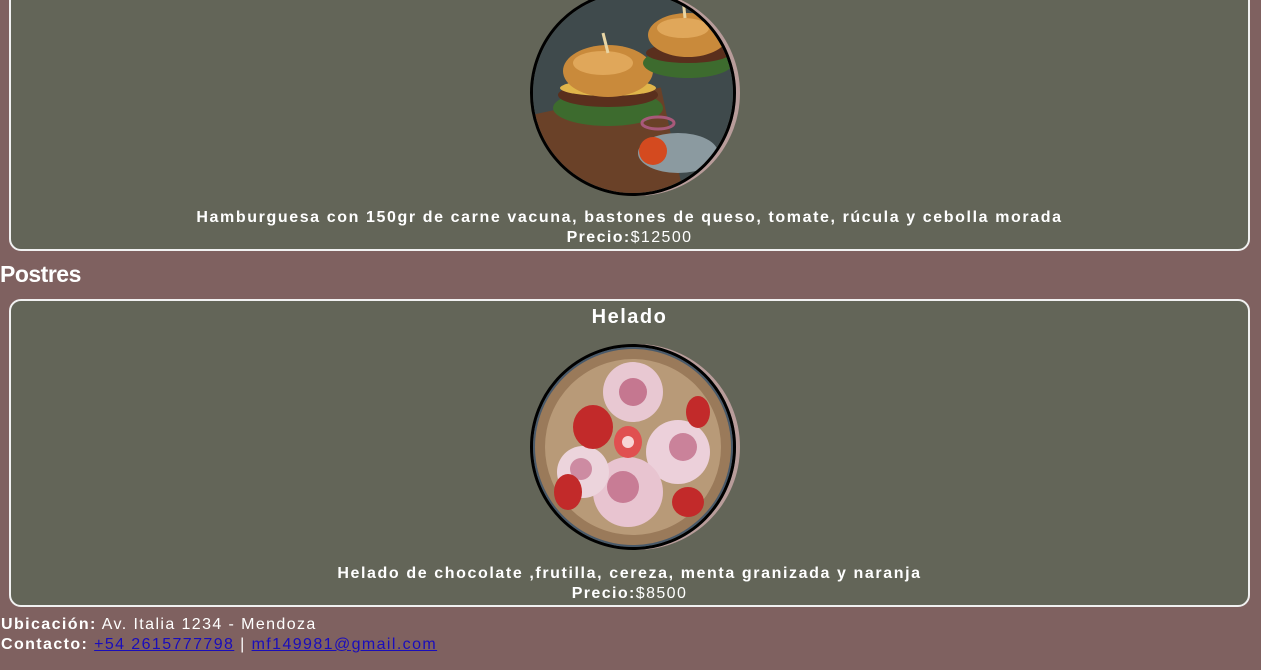  What do you see at coordinates (49, 624) in the screenshot?
I see `location-label: Ubicación:` at bounding box center [49, 624].